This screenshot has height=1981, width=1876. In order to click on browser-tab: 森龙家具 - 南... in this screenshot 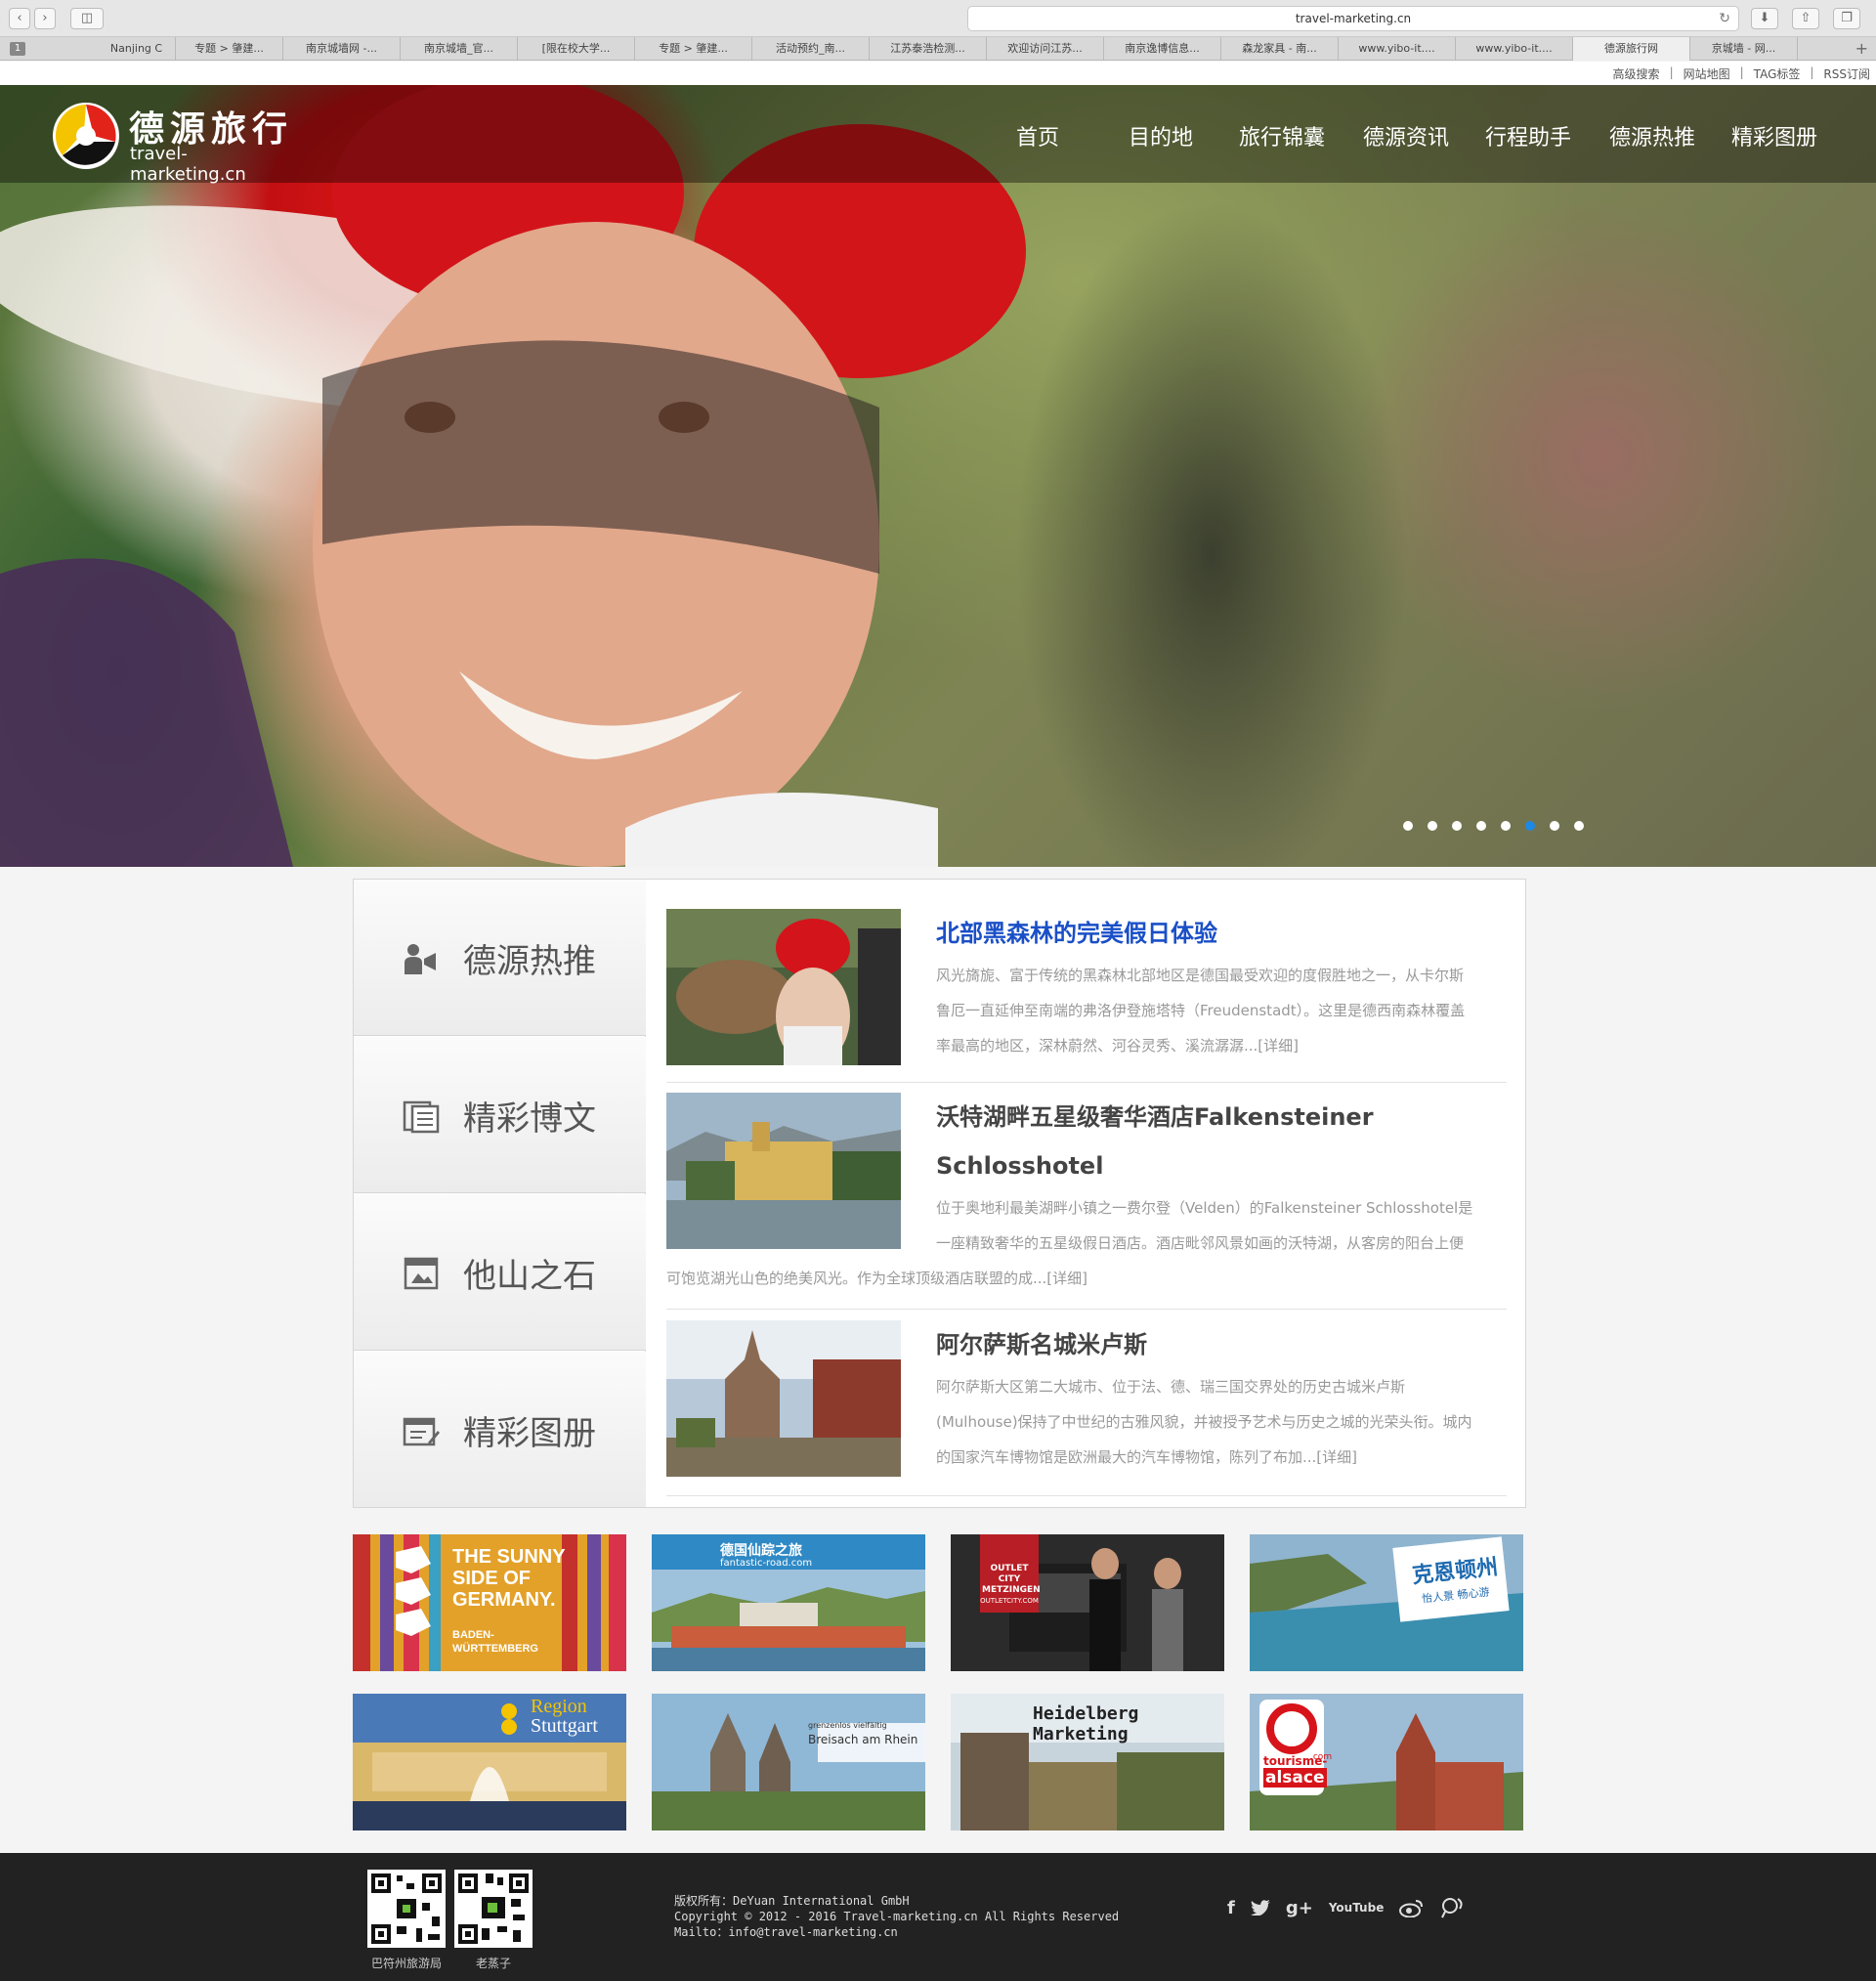, I will do `click(1280, 49)`.